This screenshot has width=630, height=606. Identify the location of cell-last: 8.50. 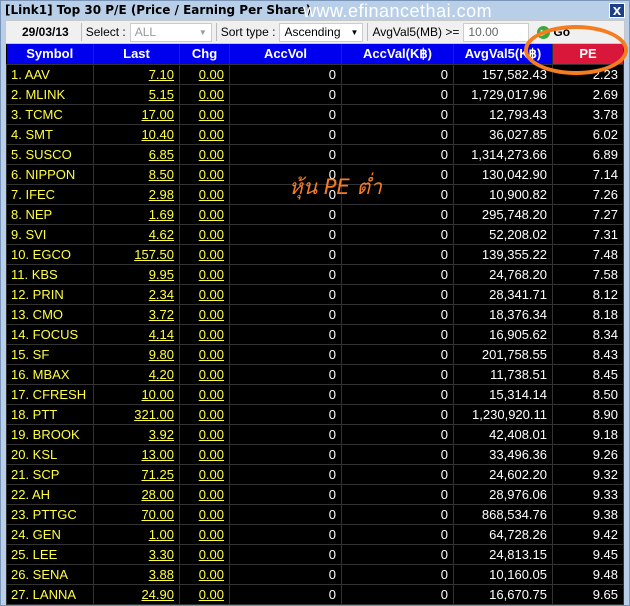
(136, 174).